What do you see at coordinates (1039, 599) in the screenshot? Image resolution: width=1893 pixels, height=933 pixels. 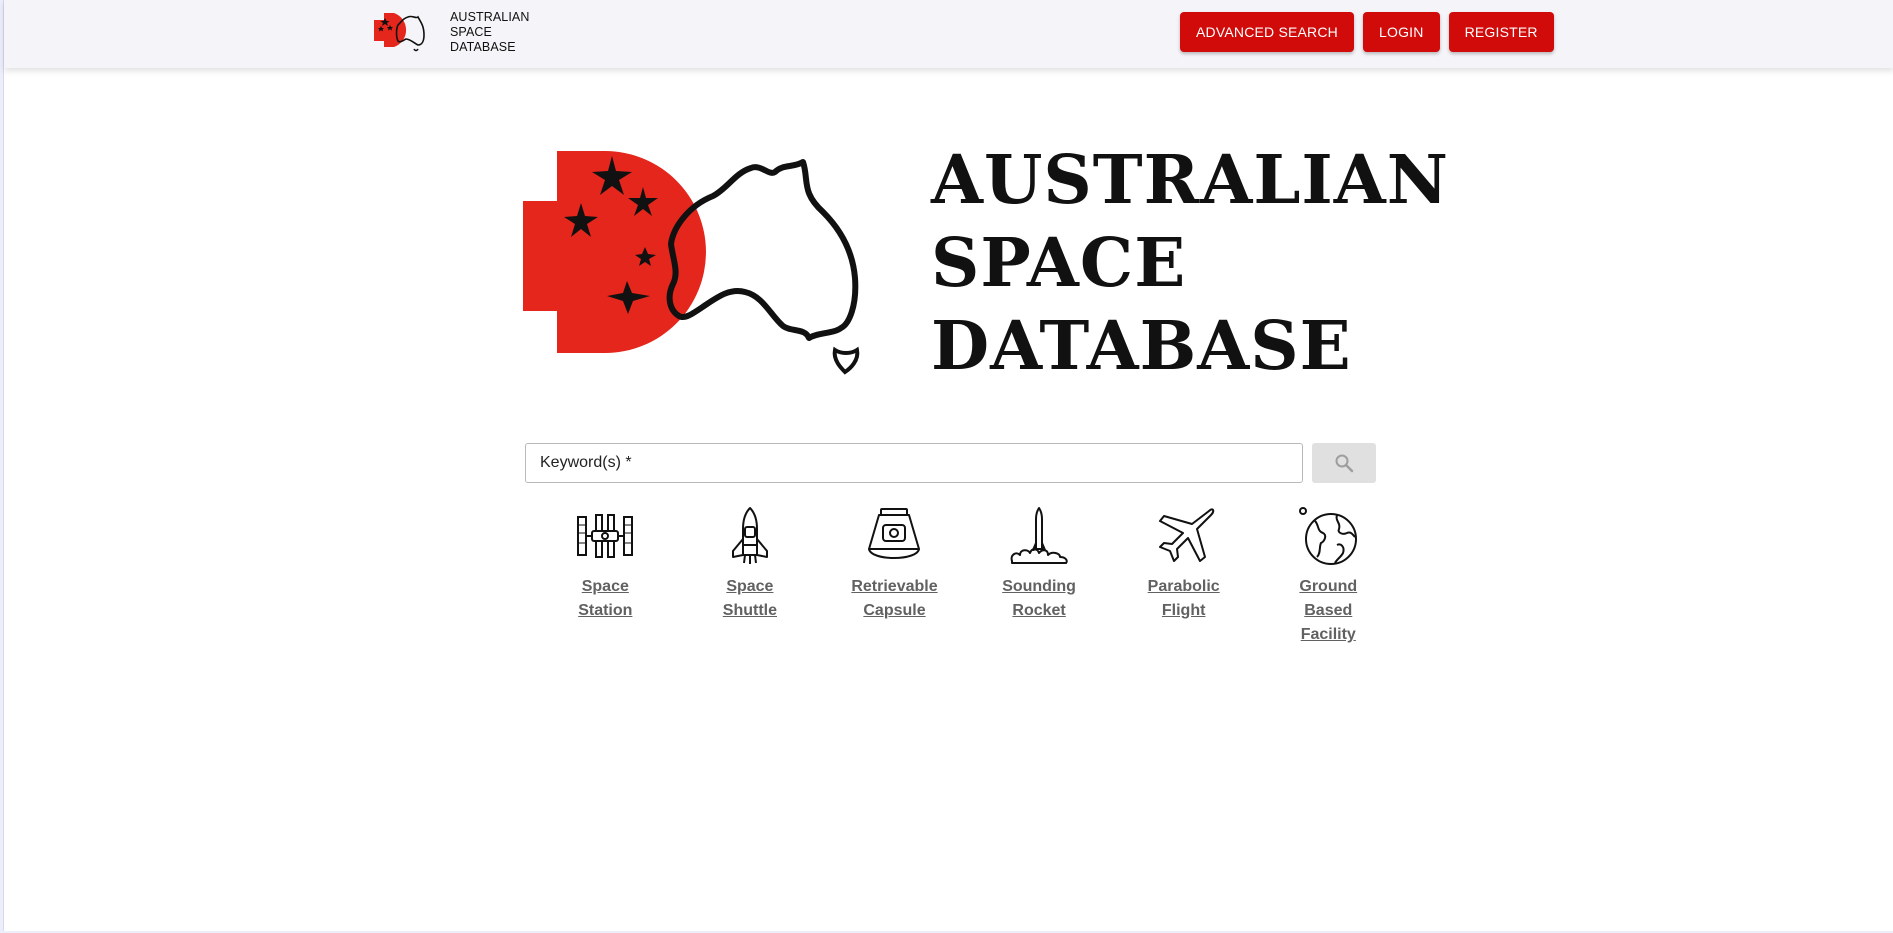 I see `category-label: Sounding Rocket` at bounding box center [1039, 599].